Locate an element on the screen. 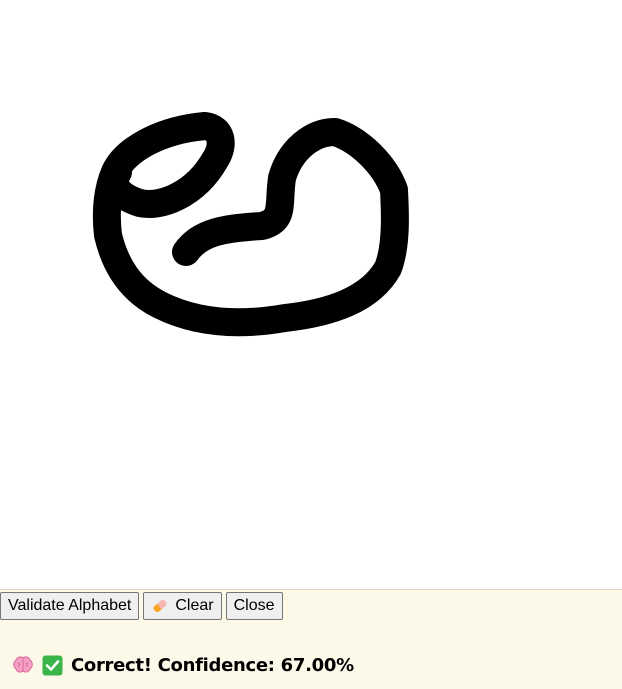 This screenshot has width=622, height=689. clear-button: Clear is located at coordinates (182, 606).